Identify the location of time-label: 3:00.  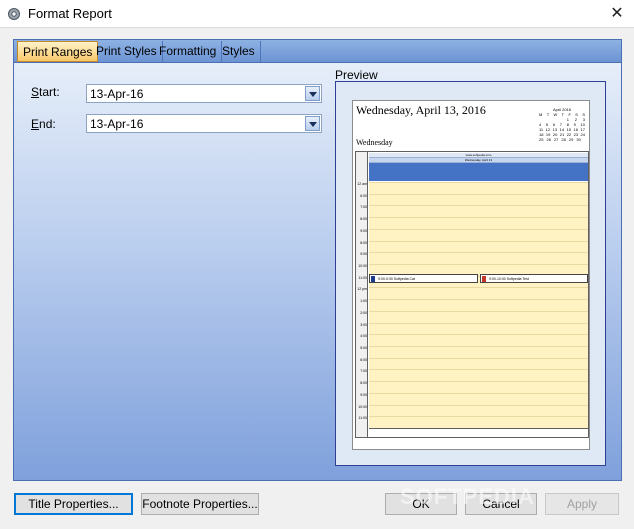
(363, 324).